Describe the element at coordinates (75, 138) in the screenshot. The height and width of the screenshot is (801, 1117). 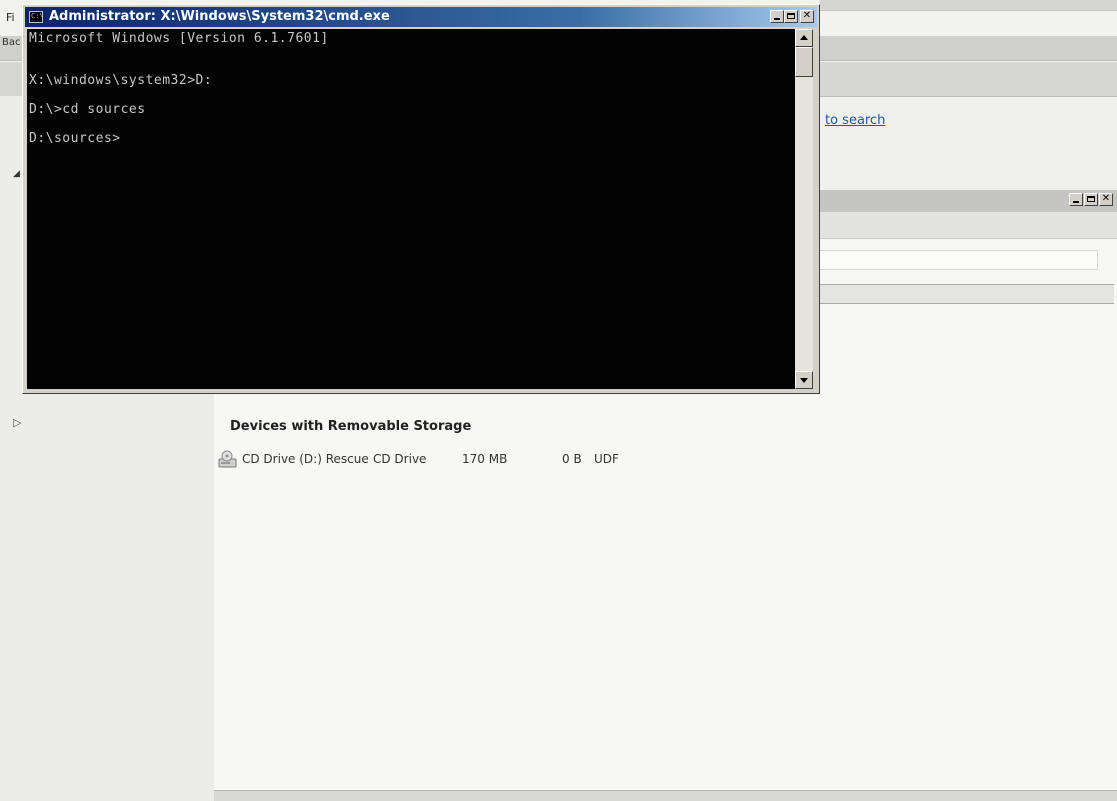
I see `console-prompt: D:\sources>` at that location.